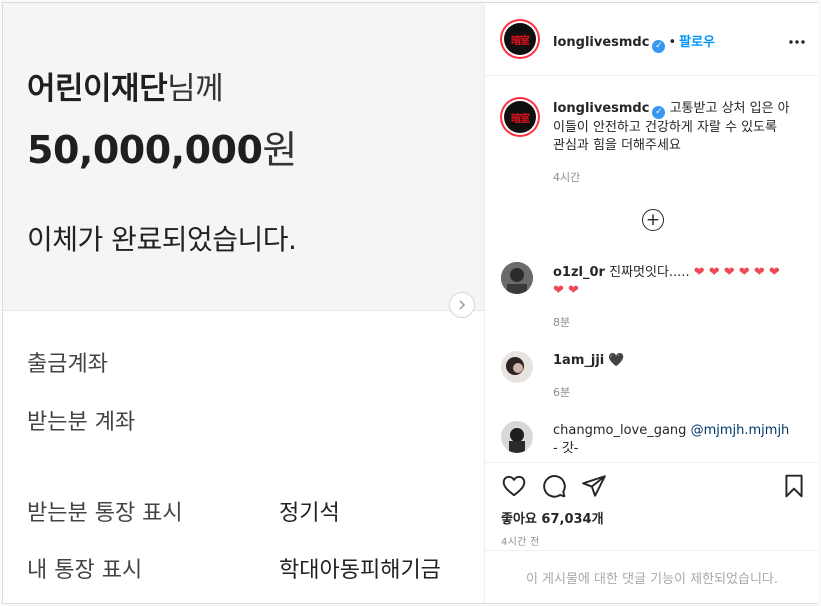 The image size is (821, 606). I want to click on bookmark-icon, so click(794, 486).